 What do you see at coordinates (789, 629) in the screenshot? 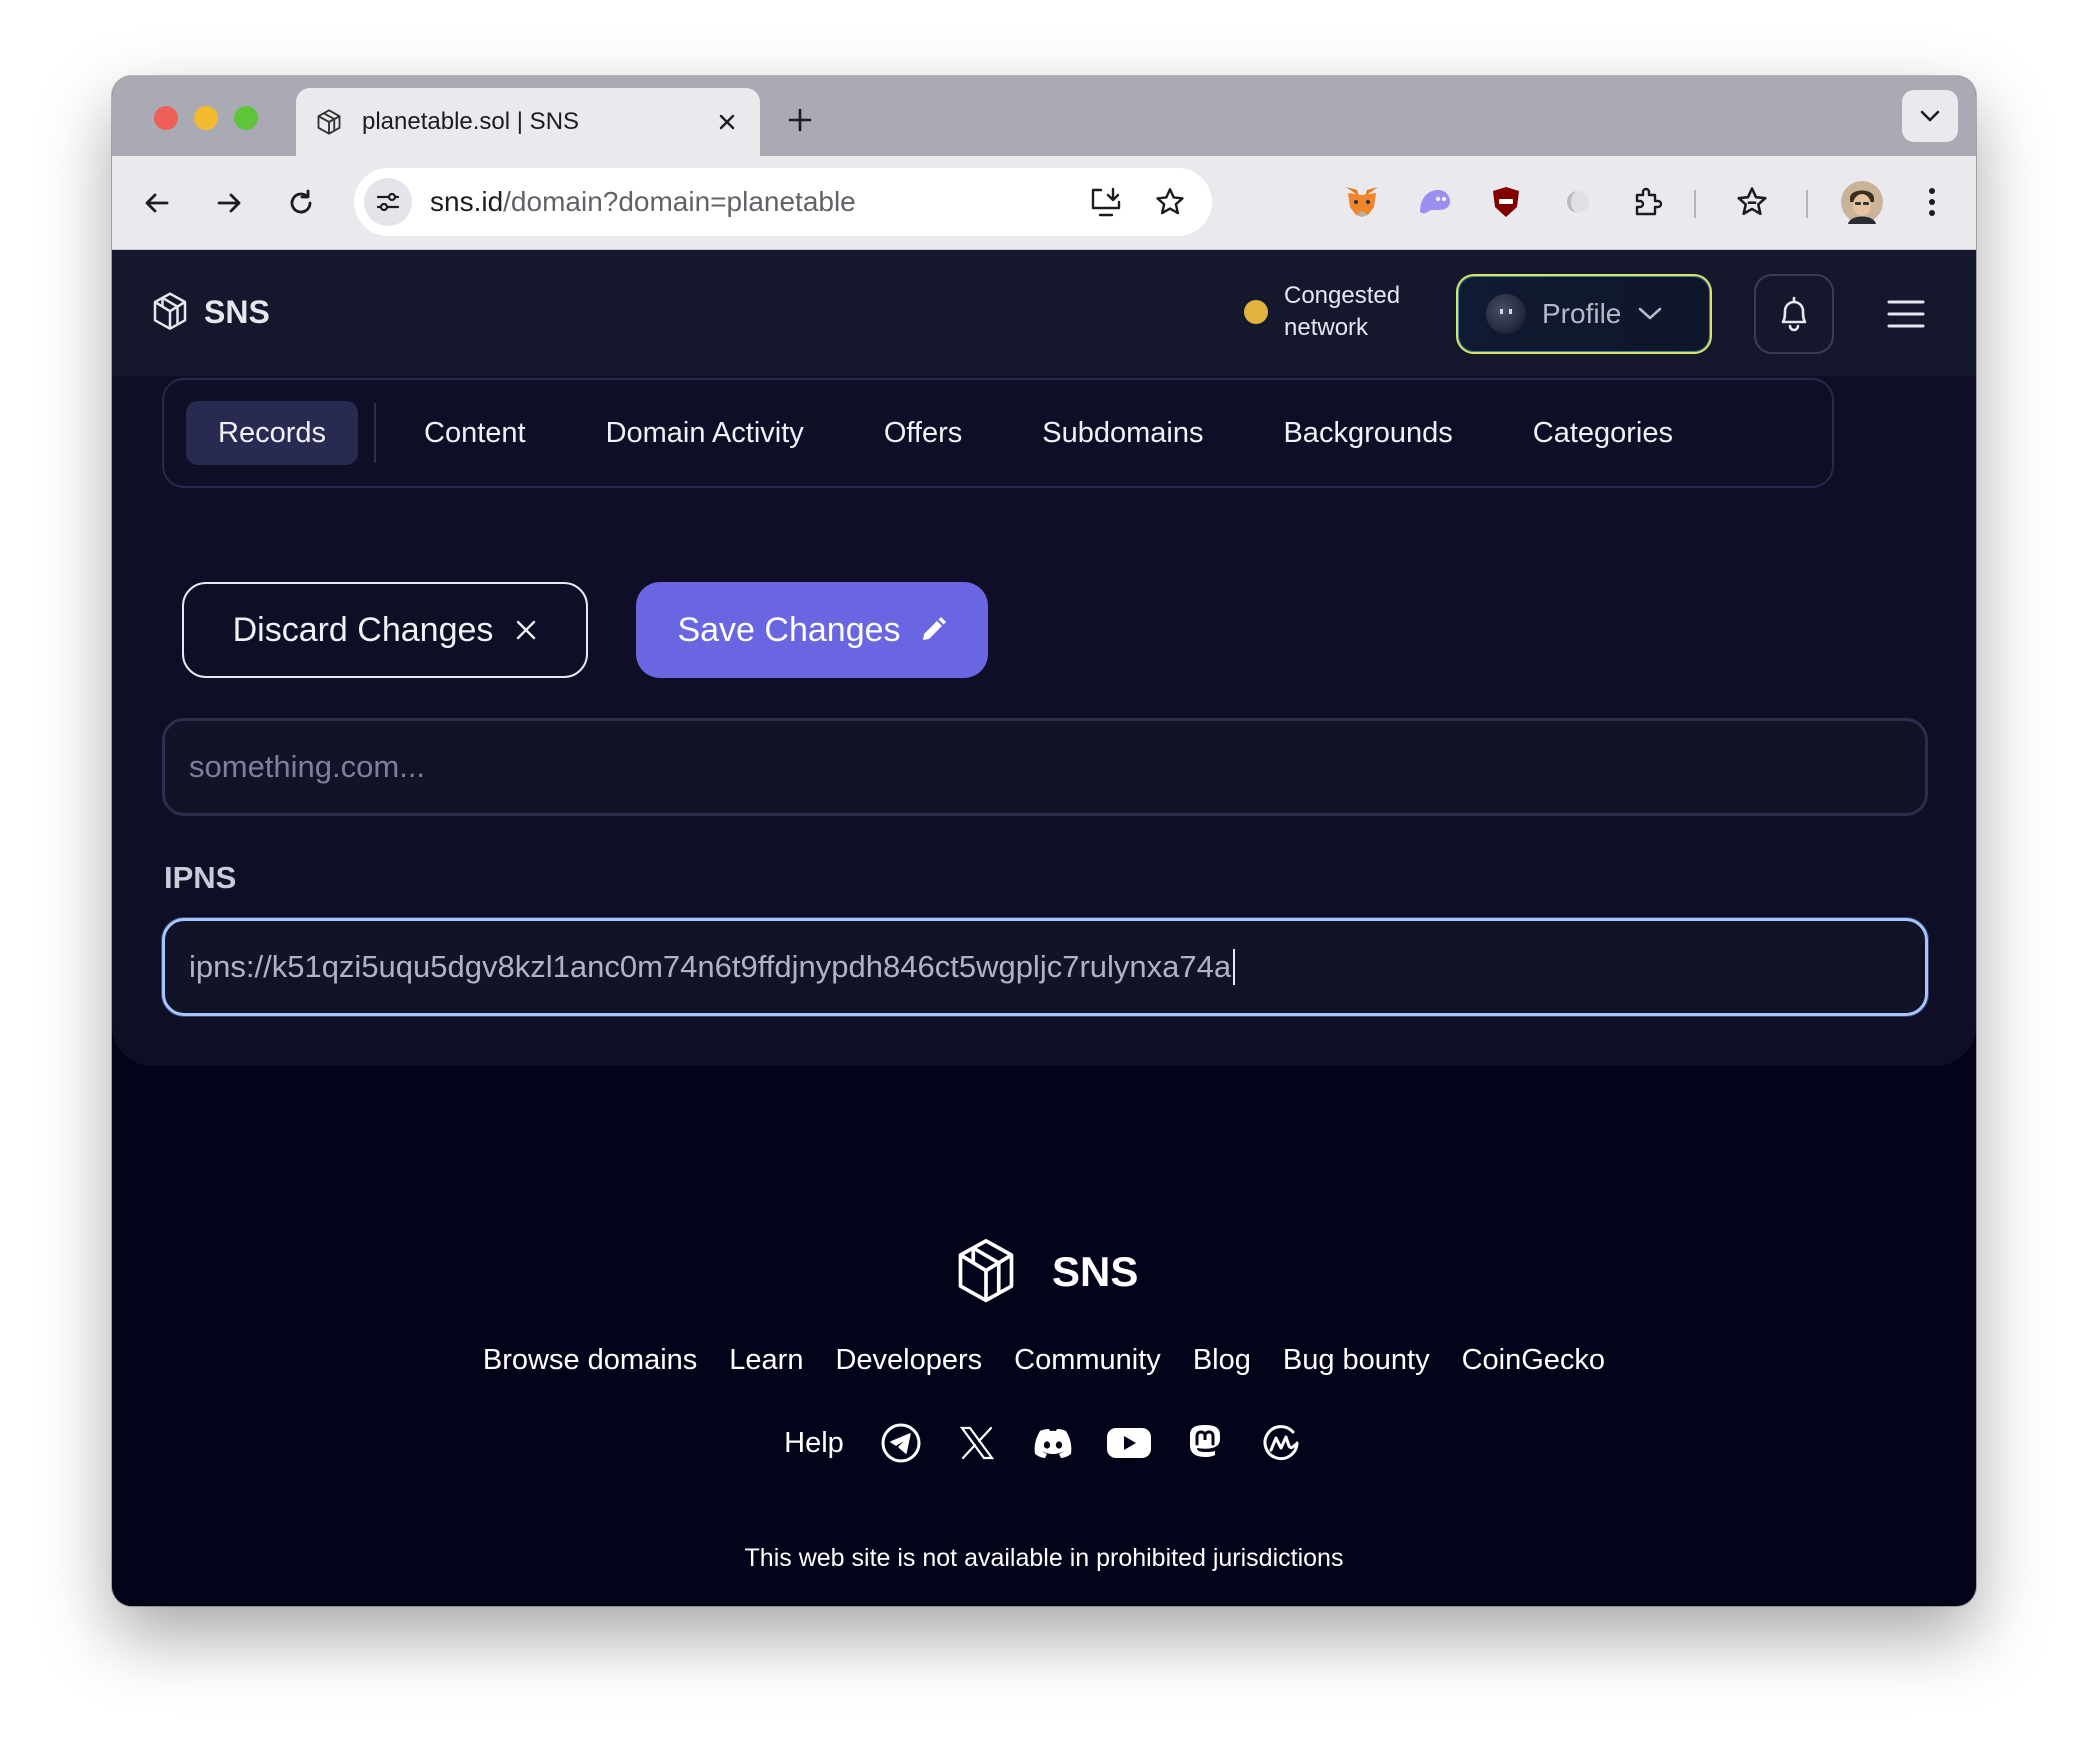
I see `save-label: Save Changes` at bounding box center [789, 629].